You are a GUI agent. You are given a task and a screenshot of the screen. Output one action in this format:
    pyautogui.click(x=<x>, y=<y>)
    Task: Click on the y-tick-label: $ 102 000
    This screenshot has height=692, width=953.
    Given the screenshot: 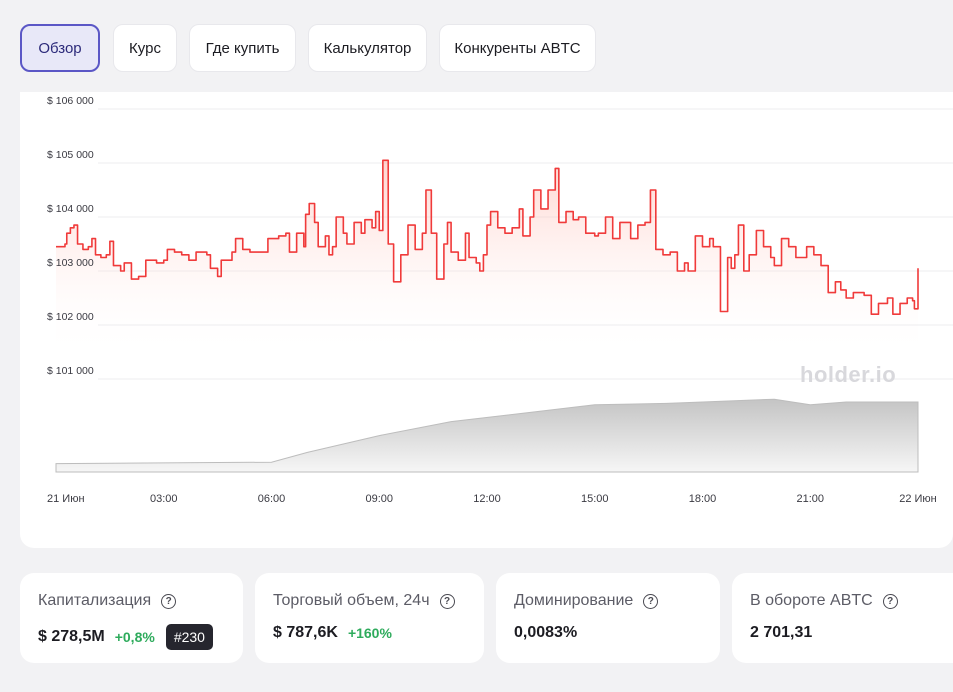 What is the action you would take?
    pyautogui.click(x=70, y=317)
    